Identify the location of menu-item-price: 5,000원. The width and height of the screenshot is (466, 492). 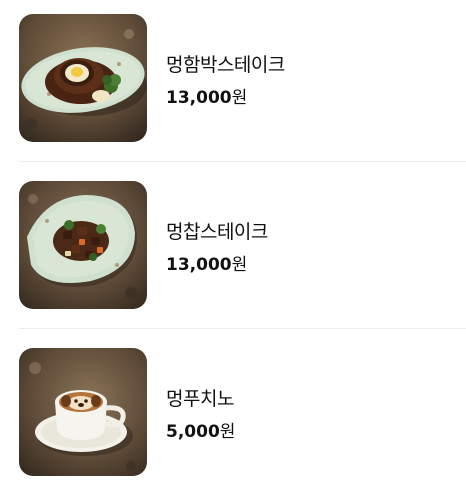
(200, 429).